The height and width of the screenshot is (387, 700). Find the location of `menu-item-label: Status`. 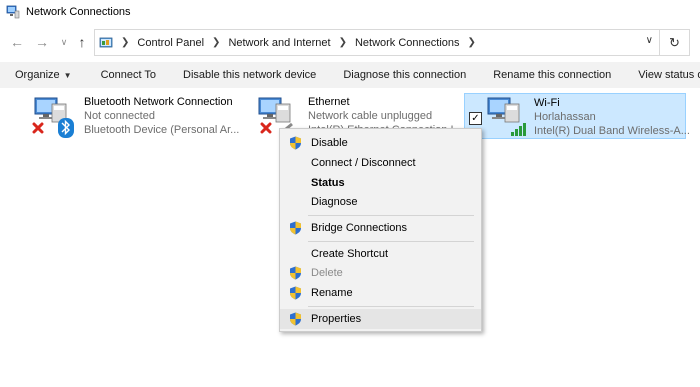

menu-item-label: Status is located at coordinates (328, 183).